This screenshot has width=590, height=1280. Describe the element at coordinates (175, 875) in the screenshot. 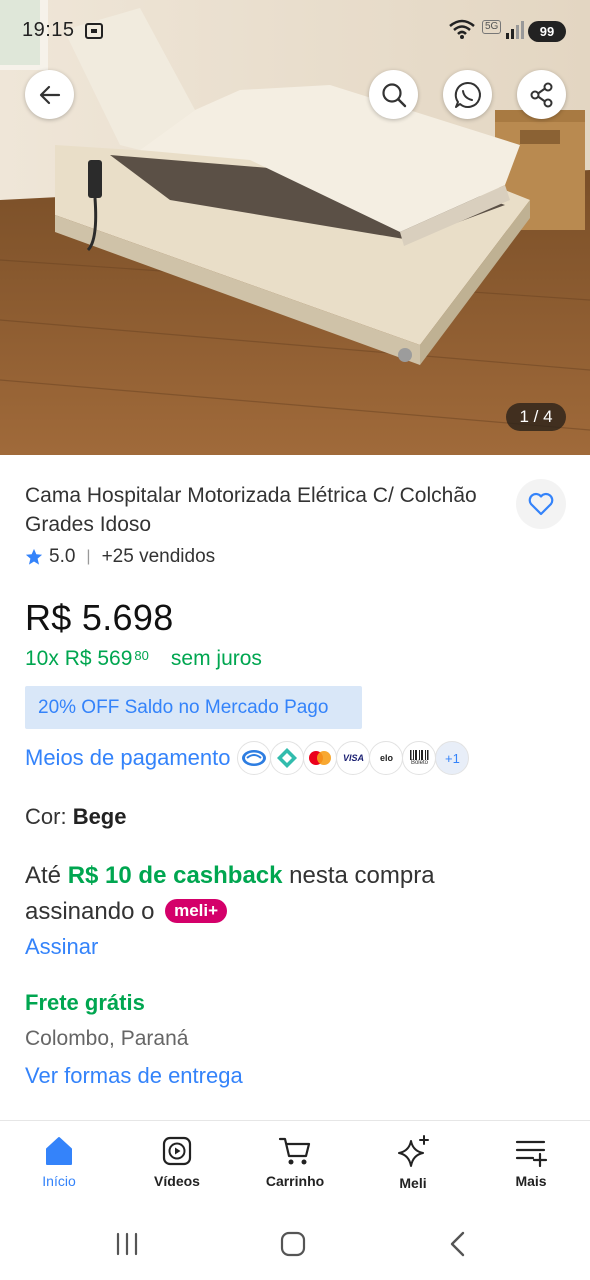

I see `cashback-amount: R$ 10 de cashback` at that location.